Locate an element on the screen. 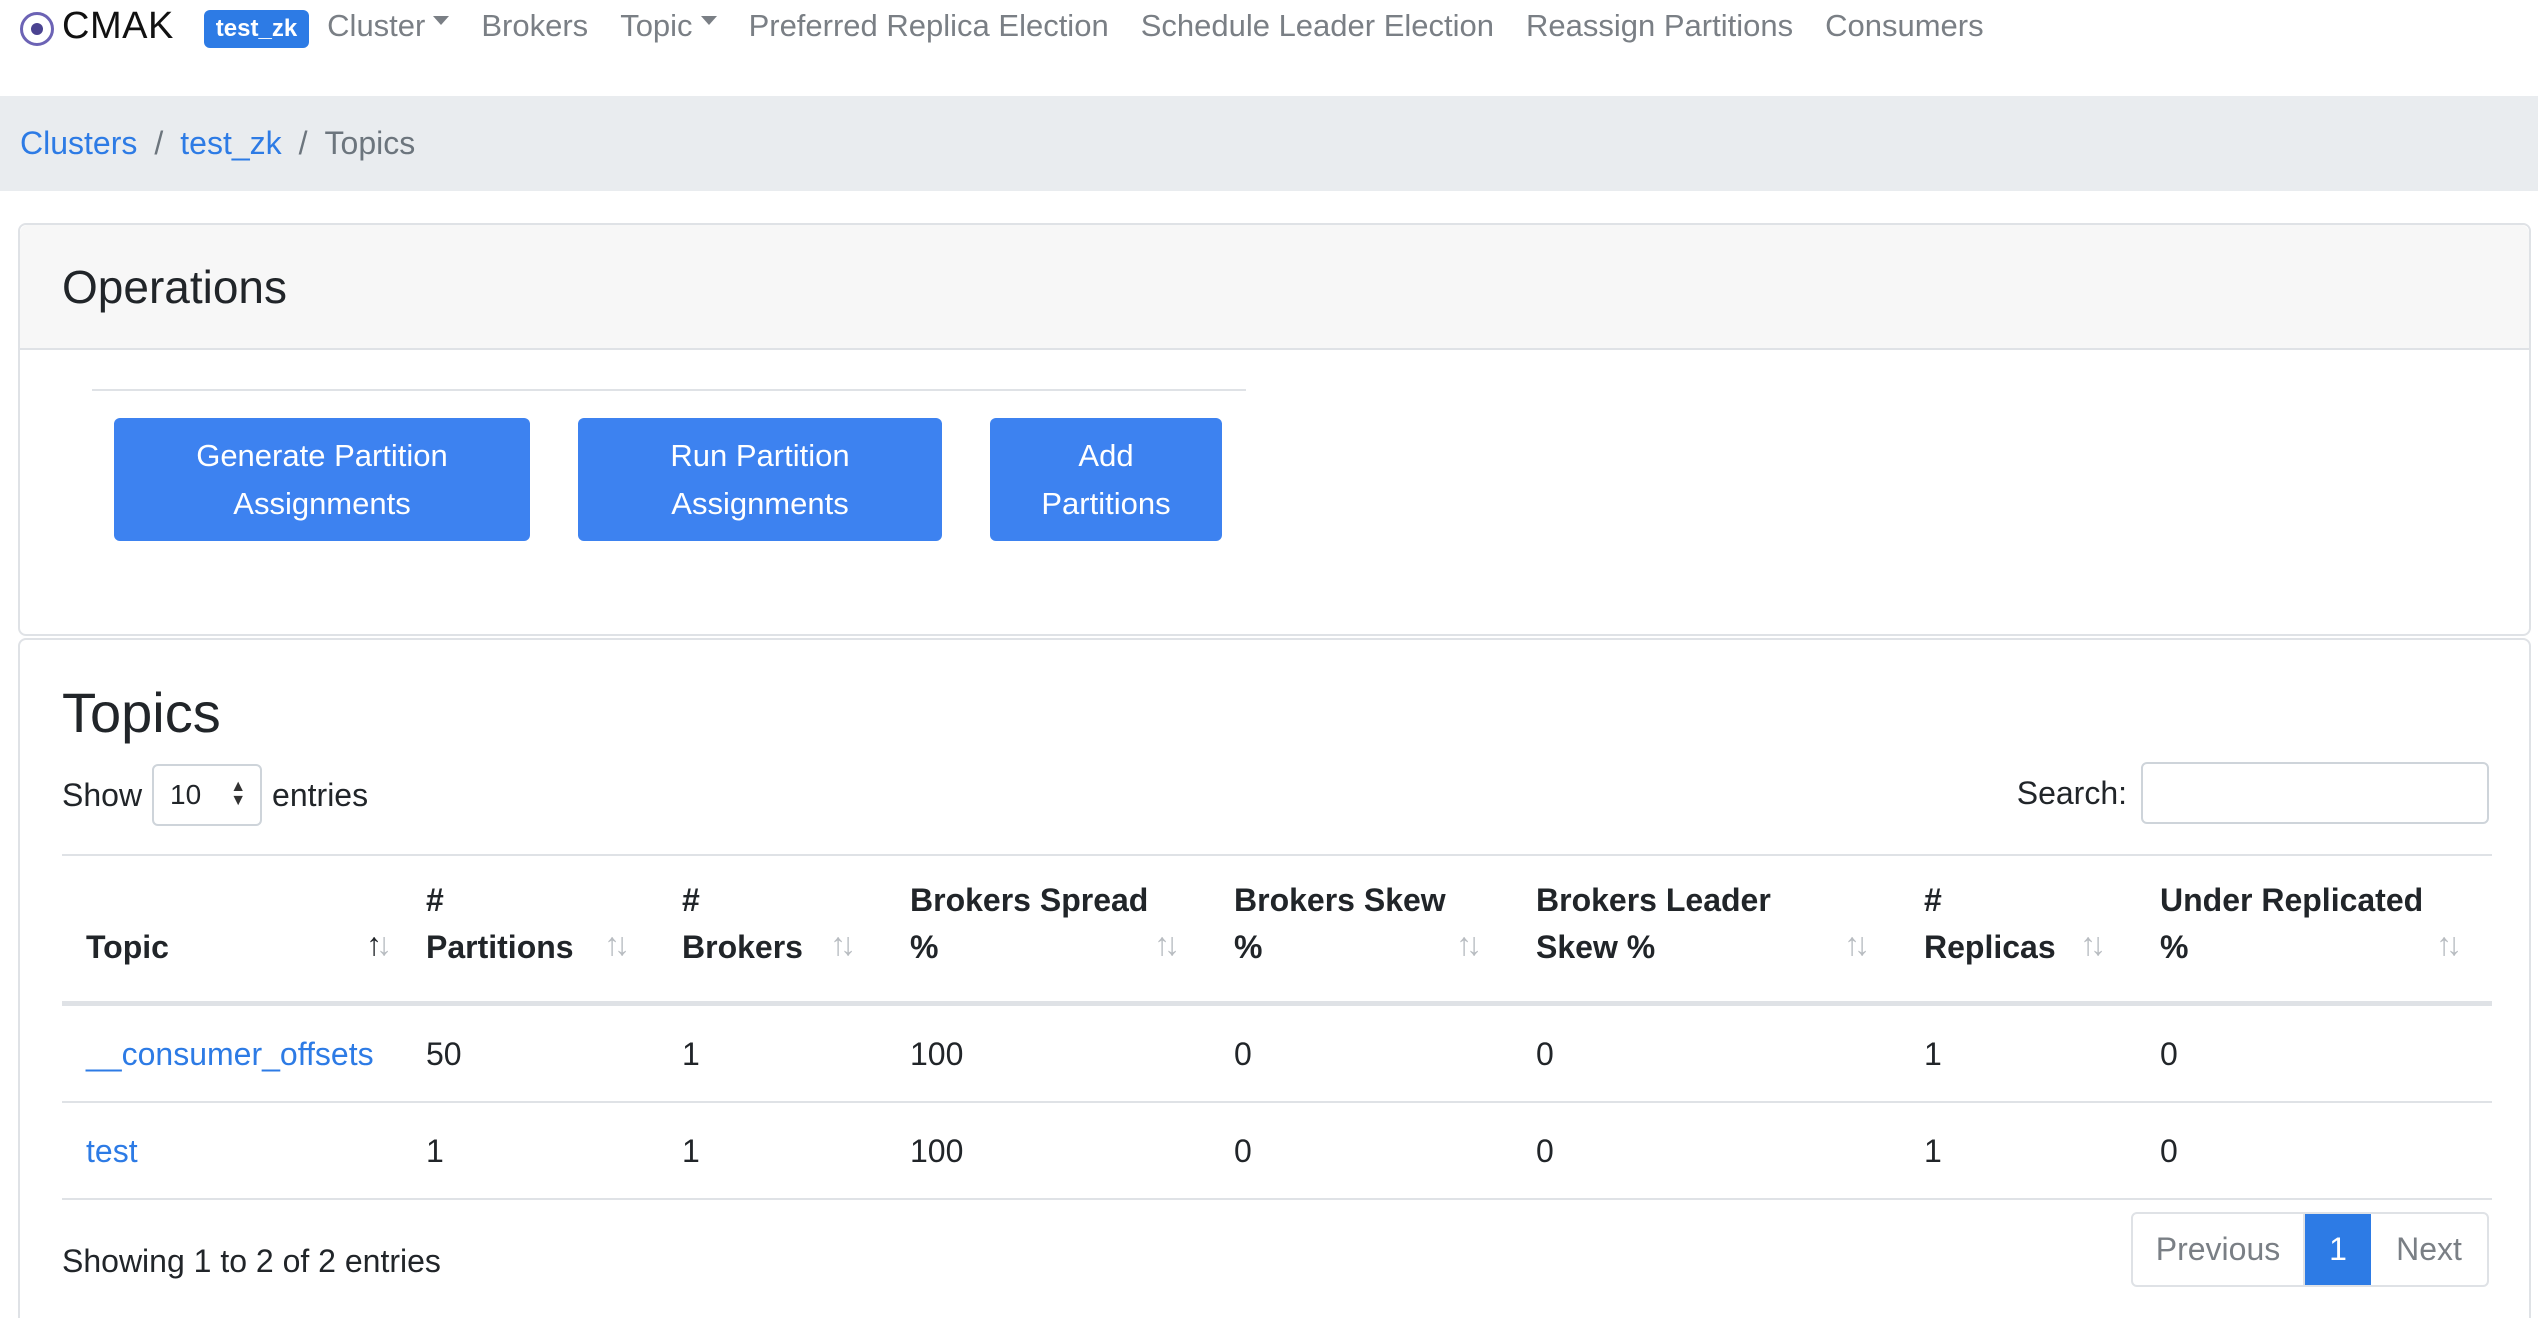 The width and height of the screenshot is (2538, 1318). nav-consumers-label: Consumers is located at coordinates (1904, 25).